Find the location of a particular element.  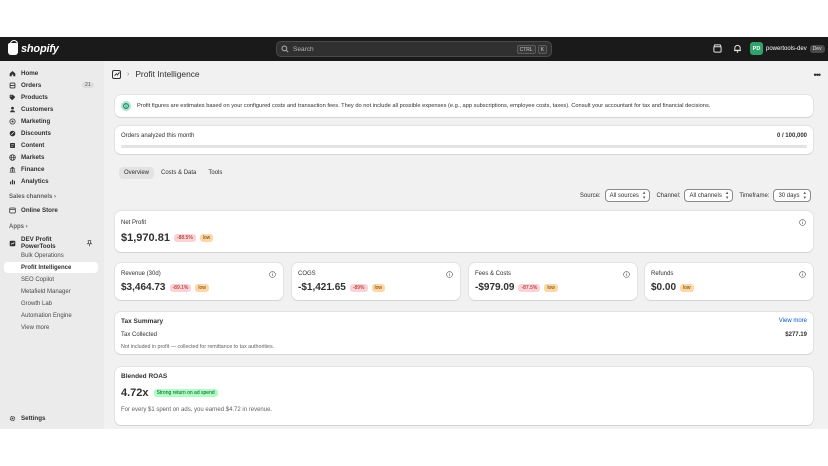

discount-icon is located at coordinates (12, 133).